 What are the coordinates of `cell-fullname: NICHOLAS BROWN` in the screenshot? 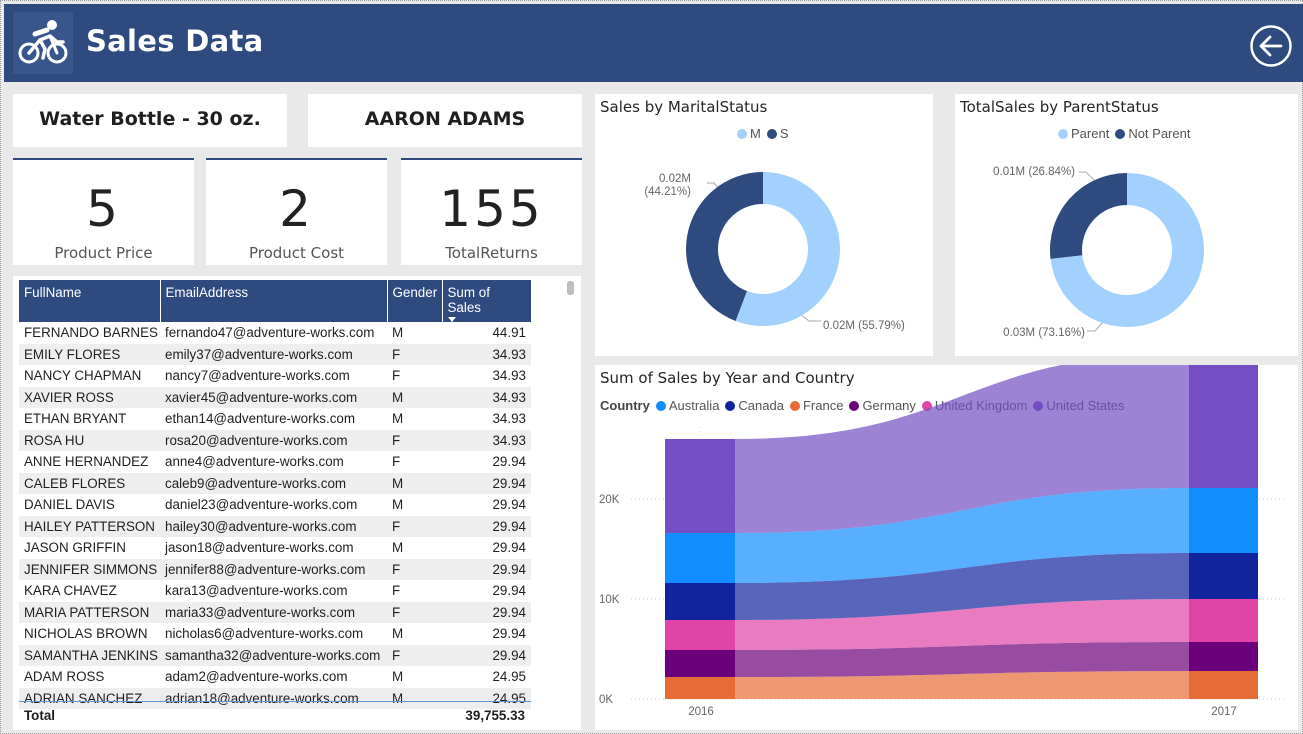 It's located at (86, 634).